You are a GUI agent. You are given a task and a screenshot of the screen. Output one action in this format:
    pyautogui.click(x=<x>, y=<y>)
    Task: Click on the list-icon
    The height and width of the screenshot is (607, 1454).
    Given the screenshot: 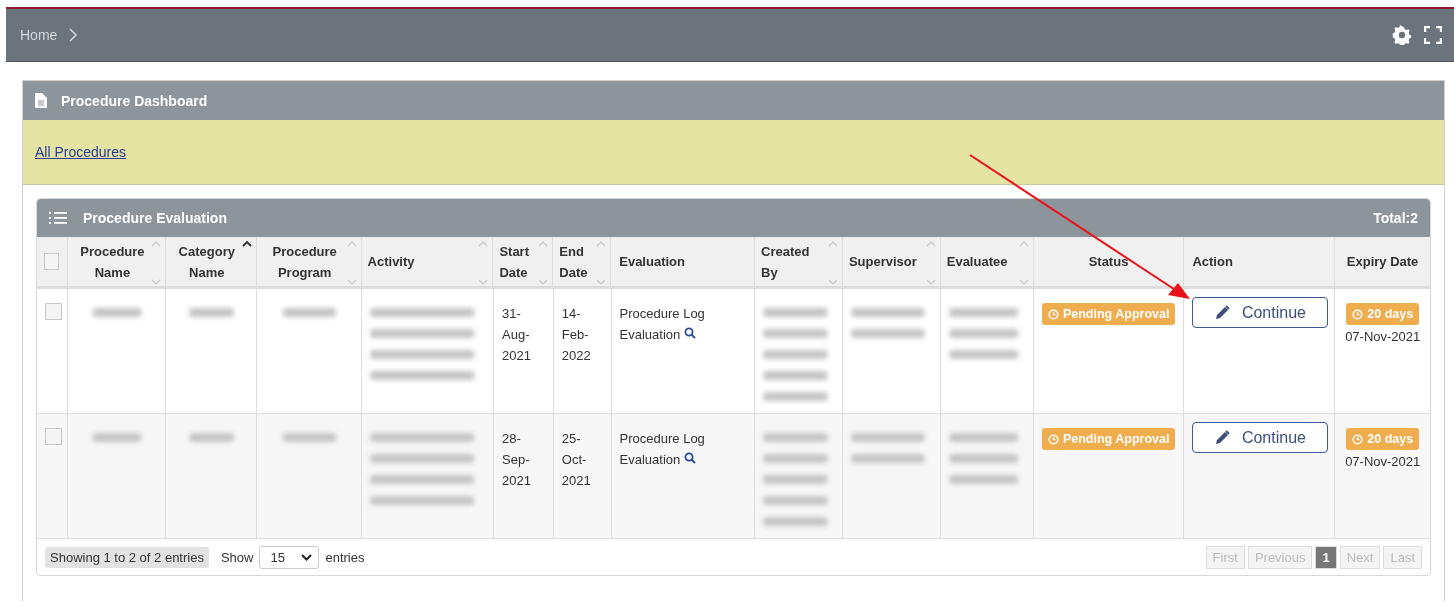 What is the action you would take?
    pyautogui.click(x=58, y=218)
    